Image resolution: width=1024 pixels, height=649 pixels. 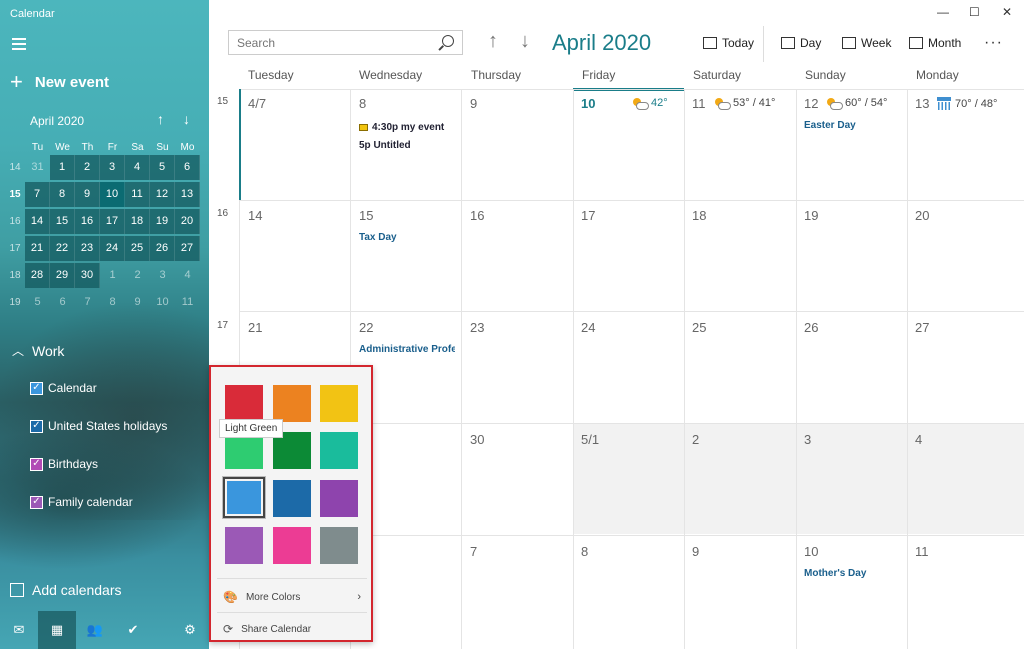 I want to click on mini-day: 24, so click(x=112, y=248).